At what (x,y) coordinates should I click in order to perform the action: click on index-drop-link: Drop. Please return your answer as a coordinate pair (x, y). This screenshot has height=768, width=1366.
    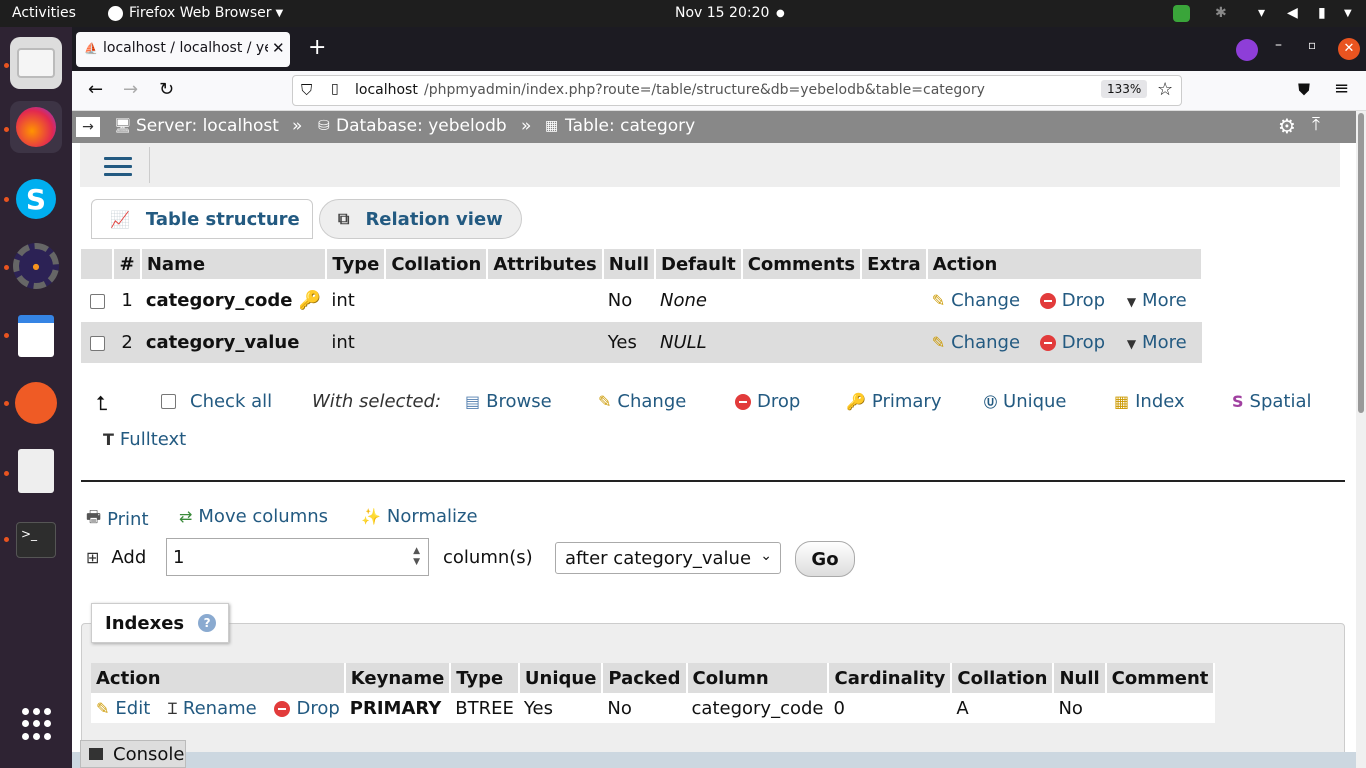
    Looking at the image, I should click on (307, 708).